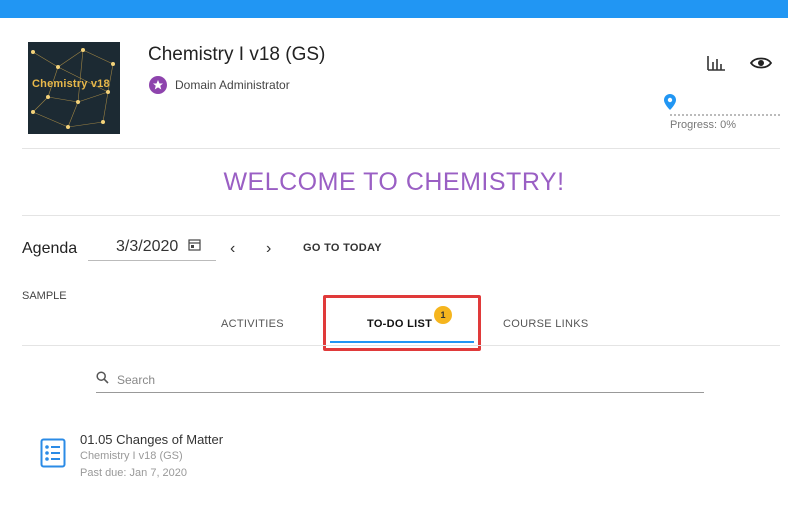  What do you see at coordinates (236, 55) in the screenshot?
I see `course-title: Chemistry I v18 (GS)` at bounding box center [236, 55].